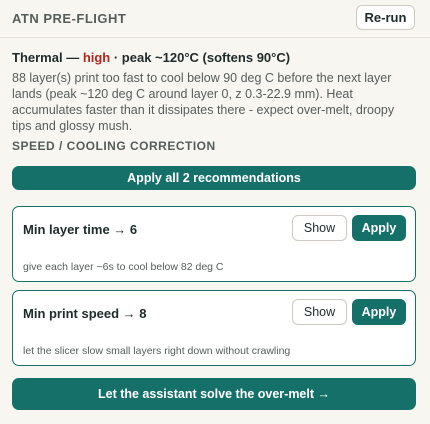 The height and width of the screenshot is (424, 430). What do you see at coordinates (37, 57) in the screenshot?
I see `finding-category: Thermal` at bounding box center [37, 57].